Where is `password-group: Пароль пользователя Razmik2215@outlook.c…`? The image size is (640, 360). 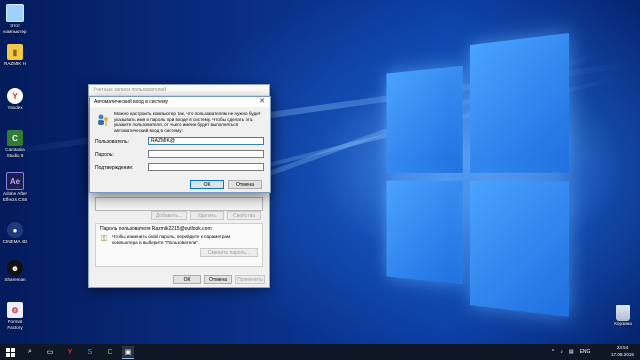 password-group: Пароль пользователя Razmik2215@outlook.c… is located at coordinates (179, 245).